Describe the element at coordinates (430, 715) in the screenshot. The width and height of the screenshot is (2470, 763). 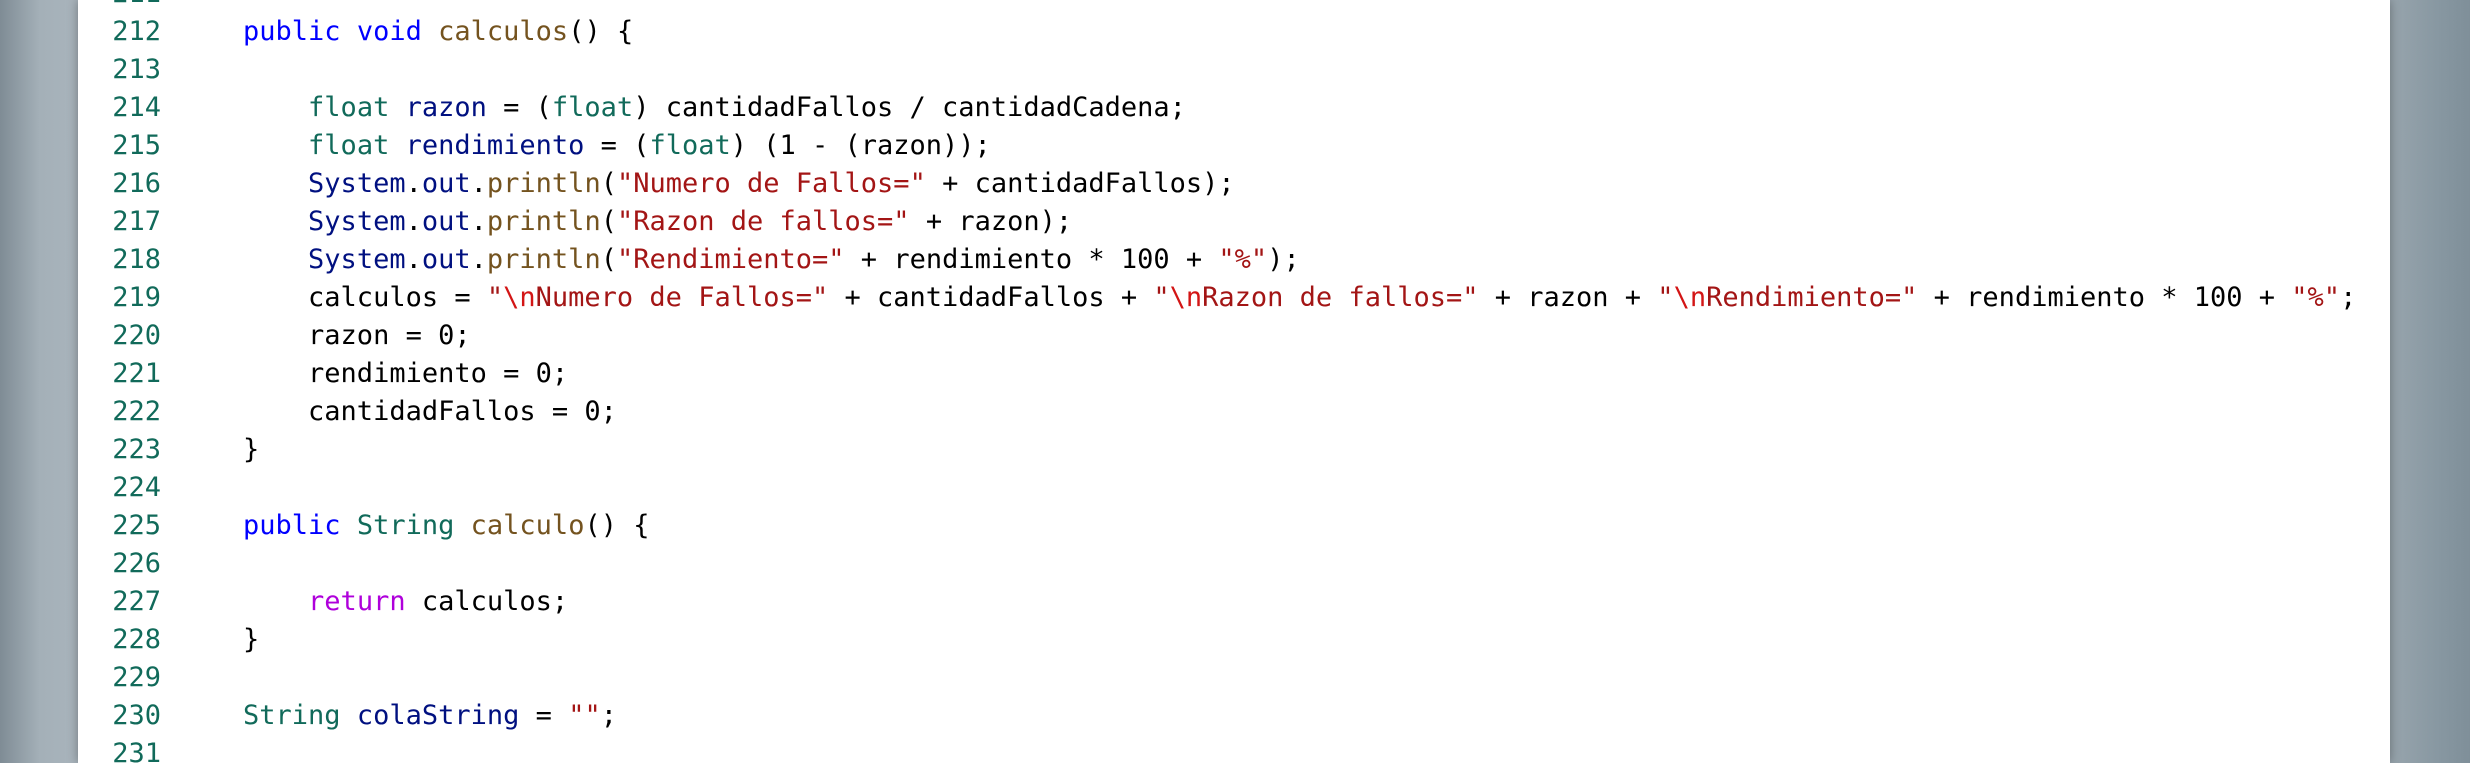
I see `code-text: String colaString = "";` at that location.